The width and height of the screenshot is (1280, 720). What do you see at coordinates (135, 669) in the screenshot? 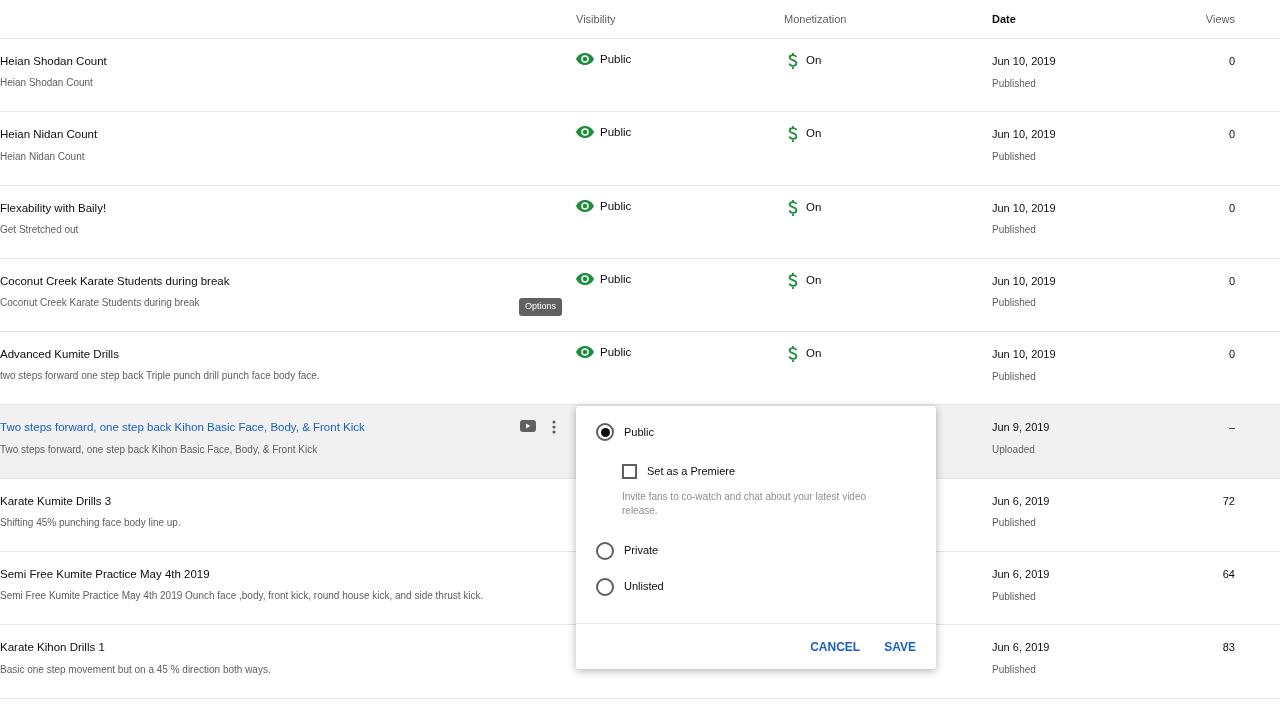
I see `video-description: Basic one step movement but on a 45 % direction both ways.` at bounding box center [135, 669].